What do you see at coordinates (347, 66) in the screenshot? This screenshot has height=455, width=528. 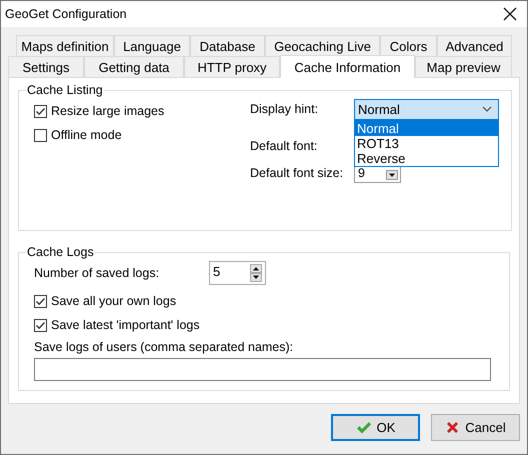 I see `tab: Cache Information` at bounding box center [347, 66].